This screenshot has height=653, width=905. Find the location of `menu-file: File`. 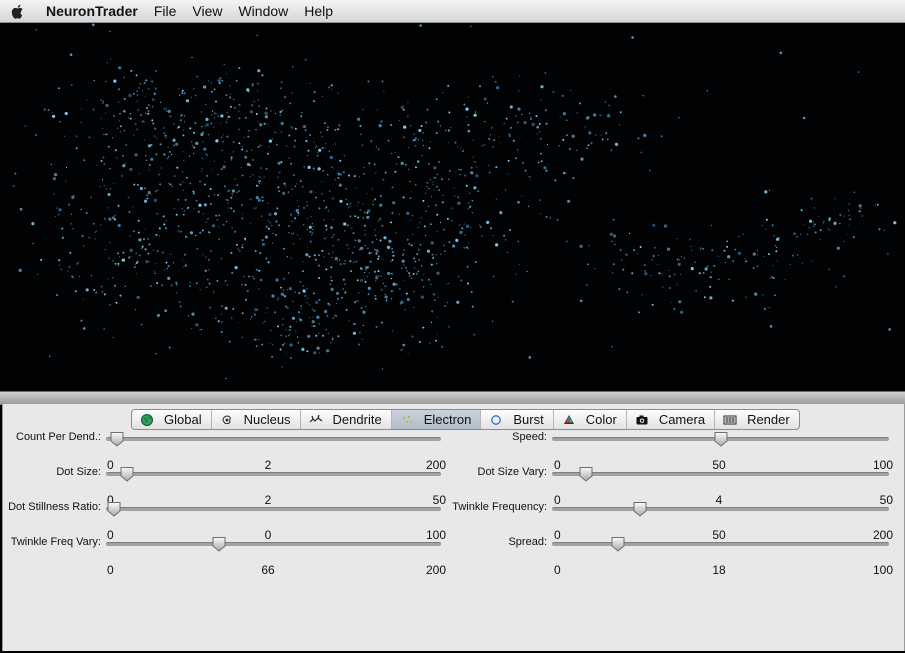

menu-file: File is located at coordinates (165, 11).